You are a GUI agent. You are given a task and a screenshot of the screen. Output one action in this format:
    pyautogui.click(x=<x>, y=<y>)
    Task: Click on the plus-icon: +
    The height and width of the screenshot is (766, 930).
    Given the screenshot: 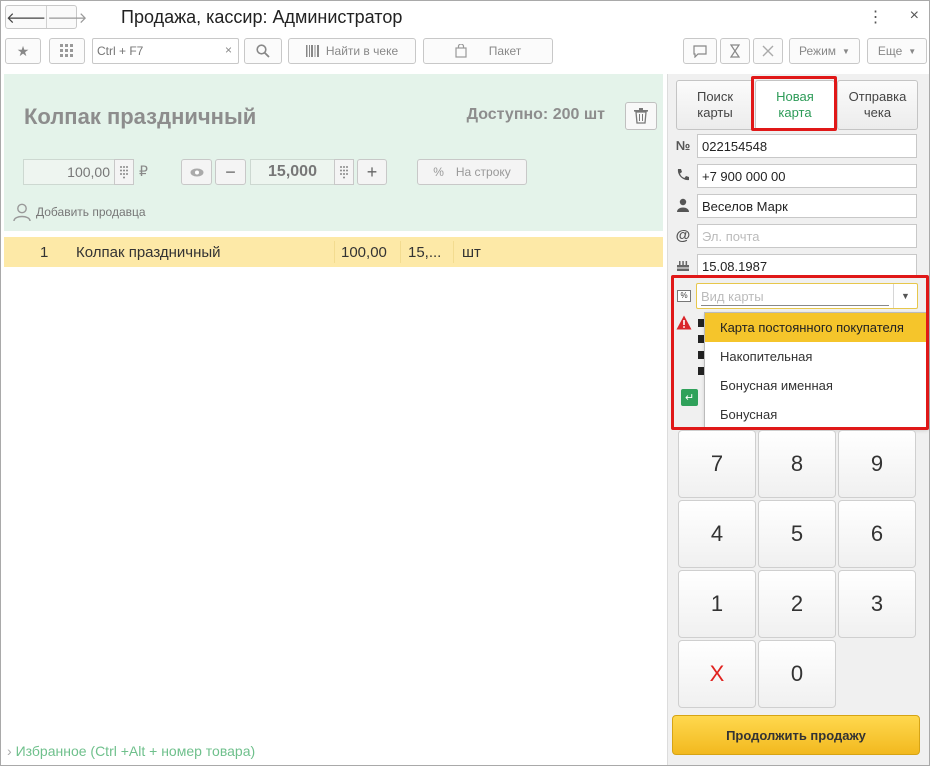 What is the action you would take?
    pyautogui.click(x=372, y=171)
    